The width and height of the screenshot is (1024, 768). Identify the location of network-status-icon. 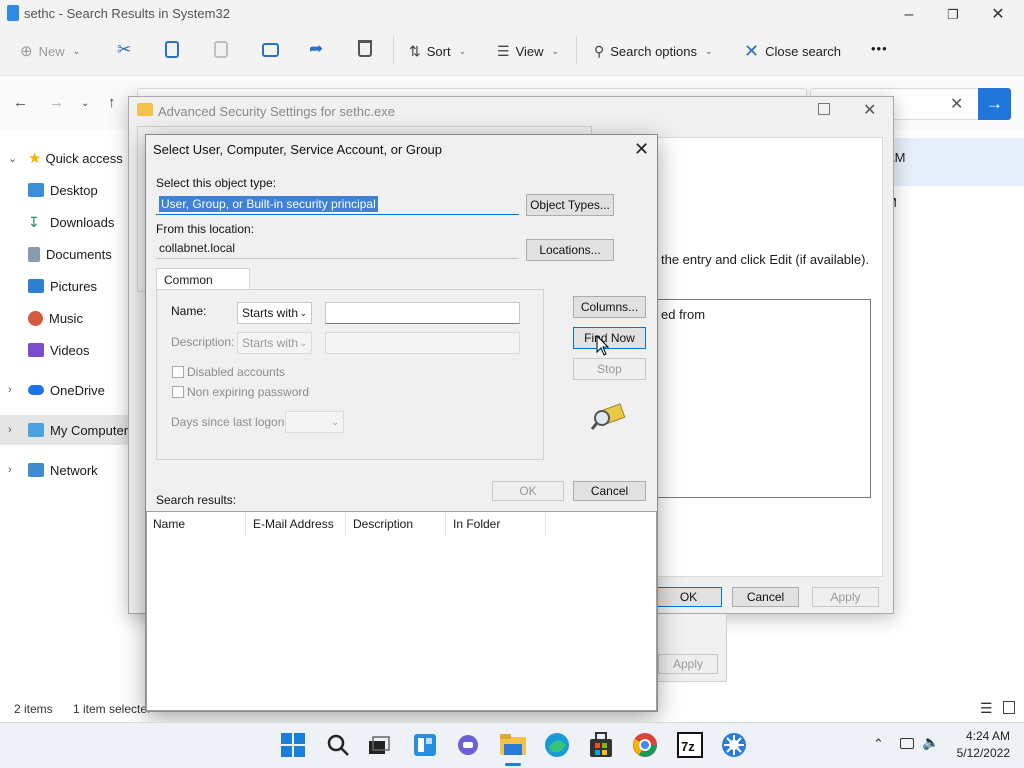
(907, 743).